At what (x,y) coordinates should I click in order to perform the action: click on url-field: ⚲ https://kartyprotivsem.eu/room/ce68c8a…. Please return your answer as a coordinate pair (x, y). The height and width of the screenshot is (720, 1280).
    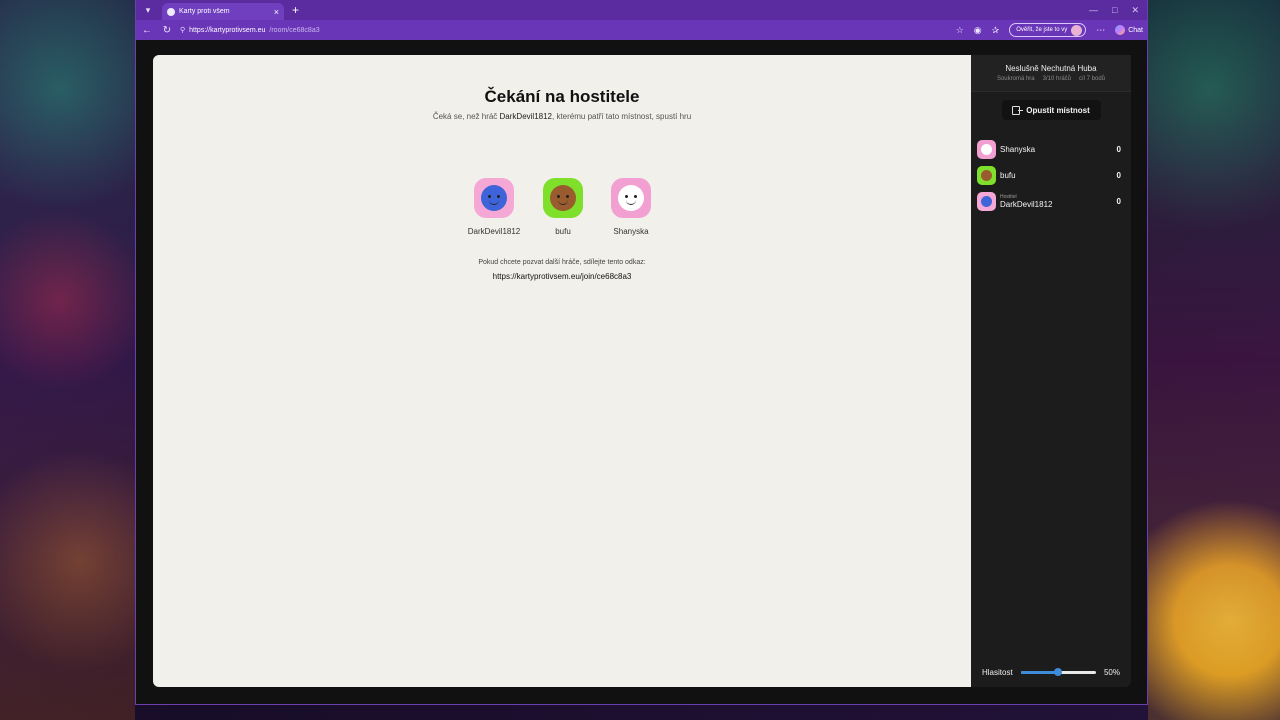
    Looking at the image, I should click on (565, 30).